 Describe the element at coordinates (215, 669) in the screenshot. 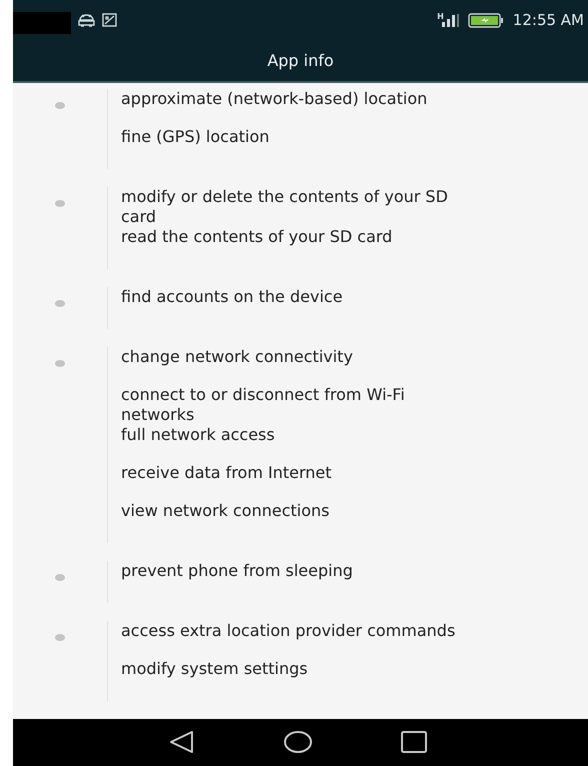

I see `permission-text: modify system settings` at that location.